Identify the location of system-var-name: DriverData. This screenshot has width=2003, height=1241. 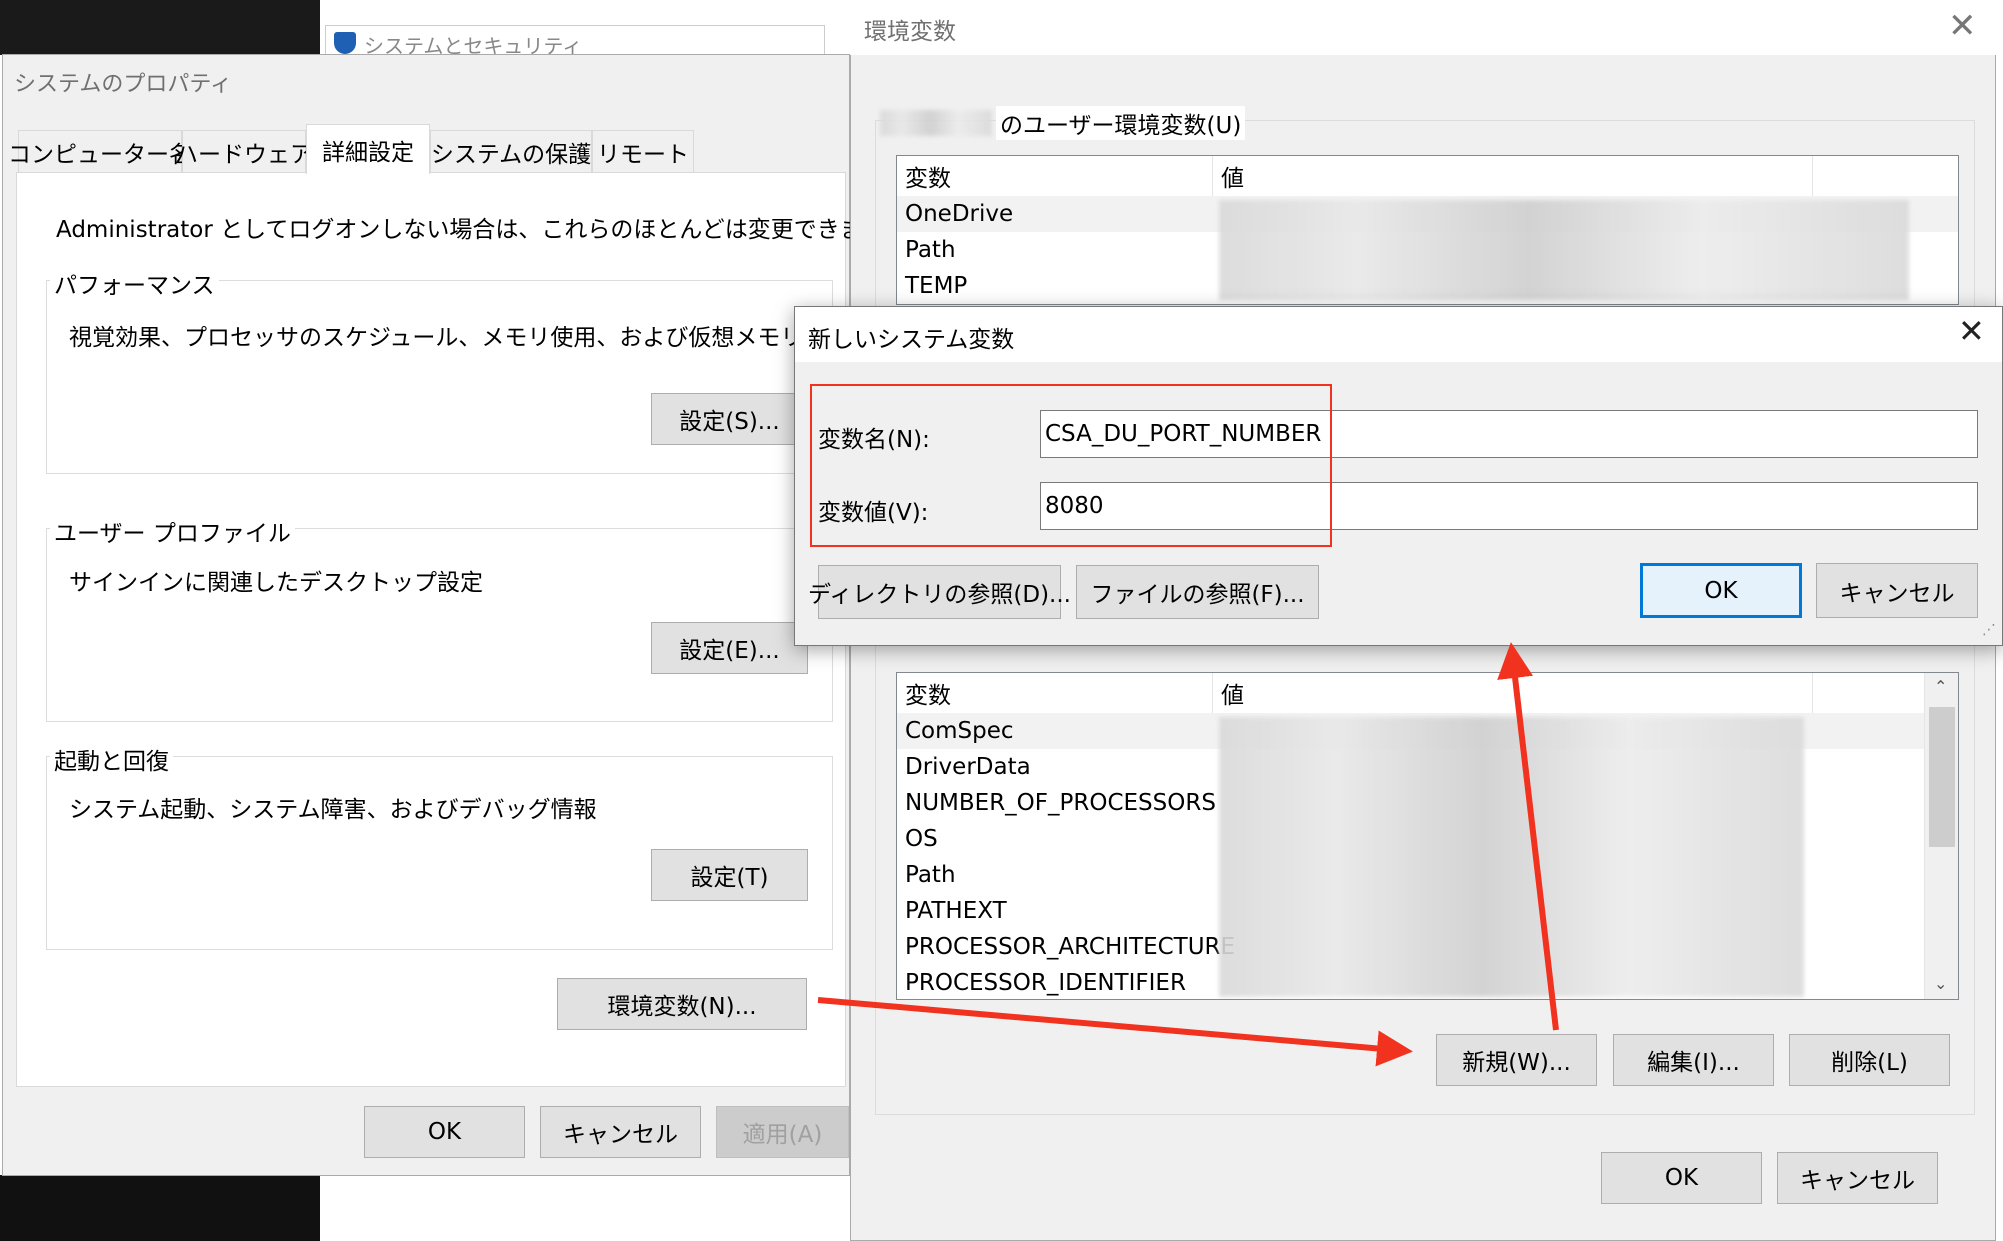
(968, 767).